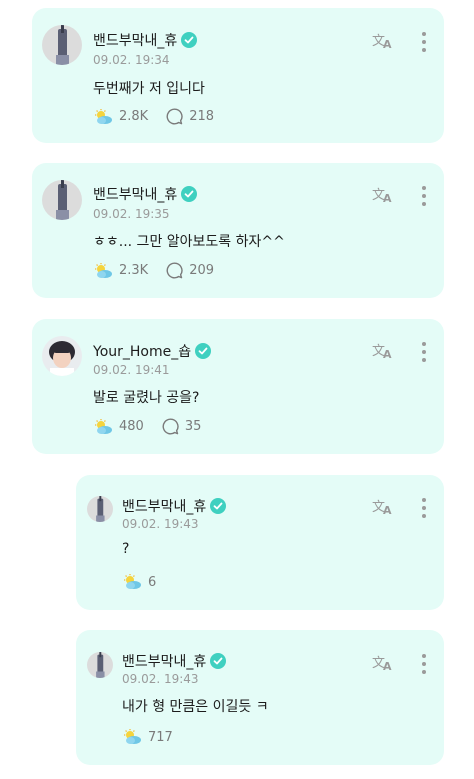 The height and width of the screenshot is (779, 474). Describe the element at coordinates (131, 214) in the screenshot. I see `comment-time: 09.02. 19:35` at that location.